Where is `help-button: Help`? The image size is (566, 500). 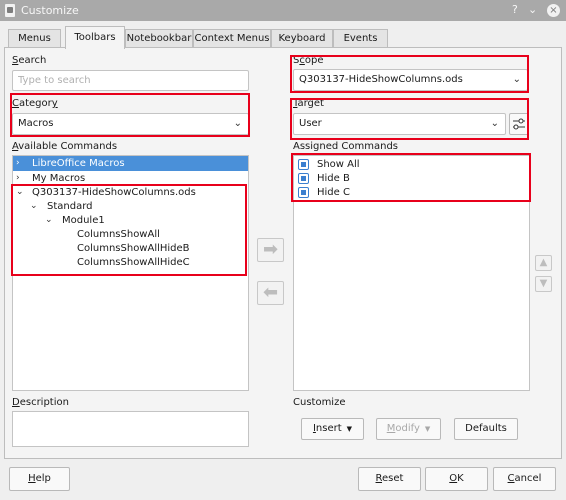
help-button: Help is located at coordinates (39, 479).